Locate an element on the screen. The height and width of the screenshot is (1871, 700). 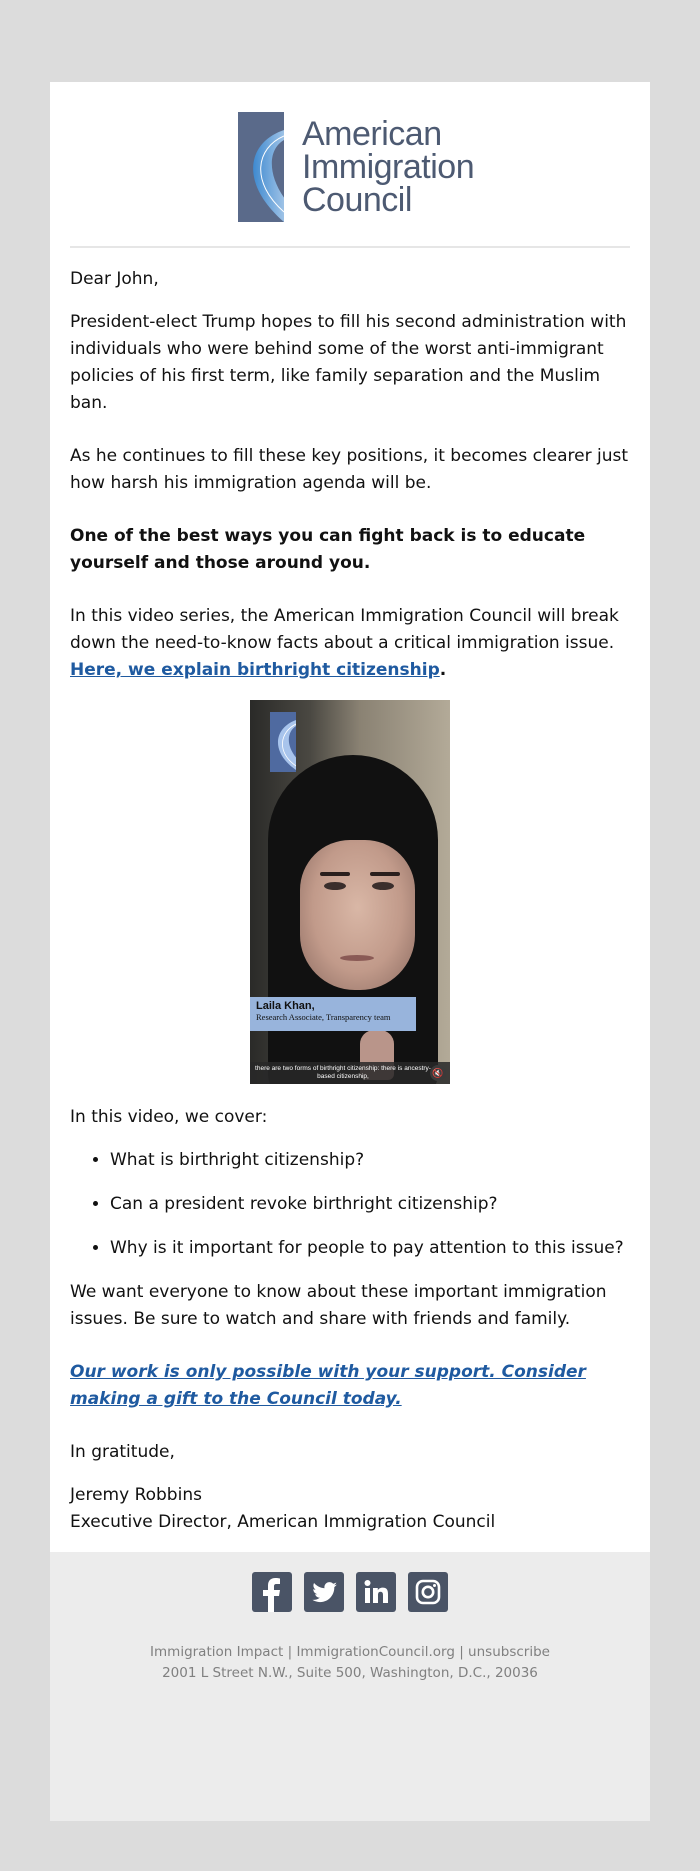
logo-line-immigration: Immigration is located at coordinates (388, 167).